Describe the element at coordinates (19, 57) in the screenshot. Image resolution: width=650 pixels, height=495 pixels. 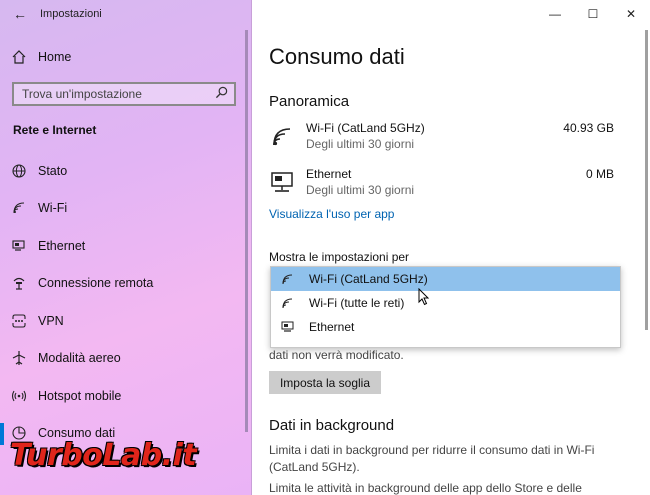
I see `home-icon` at that location.